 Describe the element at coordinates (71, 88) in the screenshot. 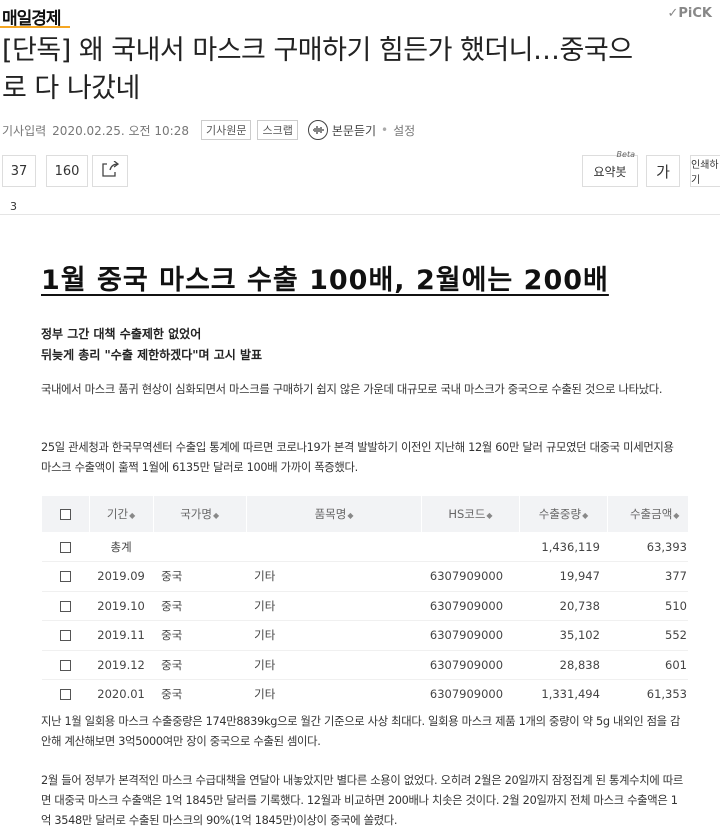

I see `article-title-line-2: 로 다 나갔네` at that location.